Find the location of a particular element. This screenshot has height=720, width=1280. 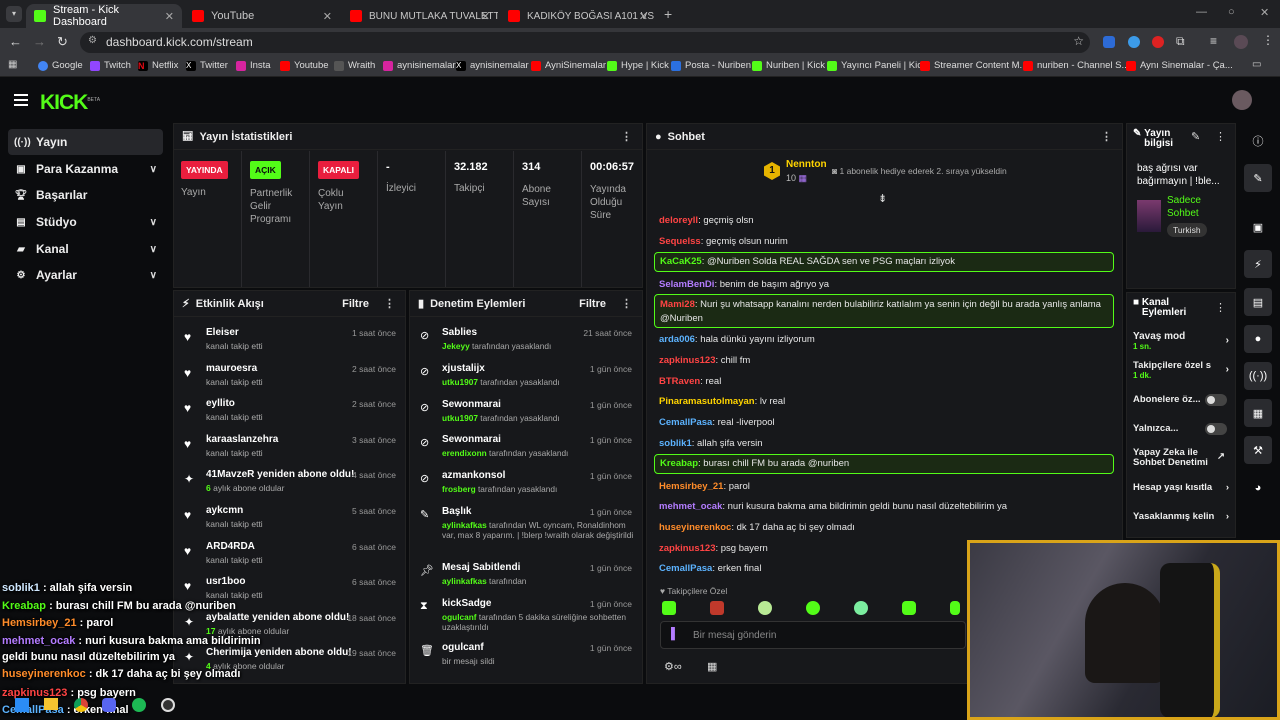

chat-settings-icon: ⚙∞ is located at coordinates (673, 666).